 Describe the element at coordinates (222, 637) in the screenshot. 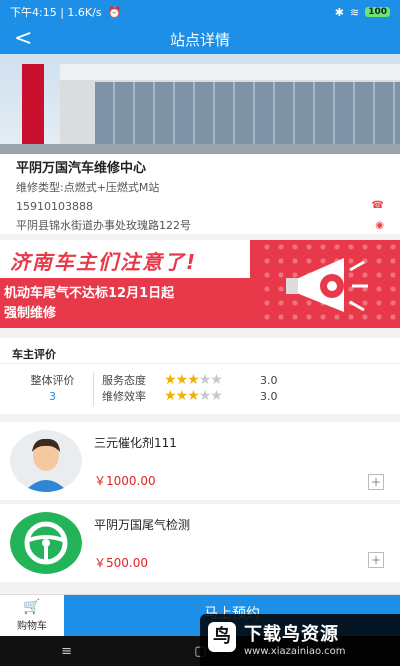

I see `watermark-logo-icon: 鸟` at that location.